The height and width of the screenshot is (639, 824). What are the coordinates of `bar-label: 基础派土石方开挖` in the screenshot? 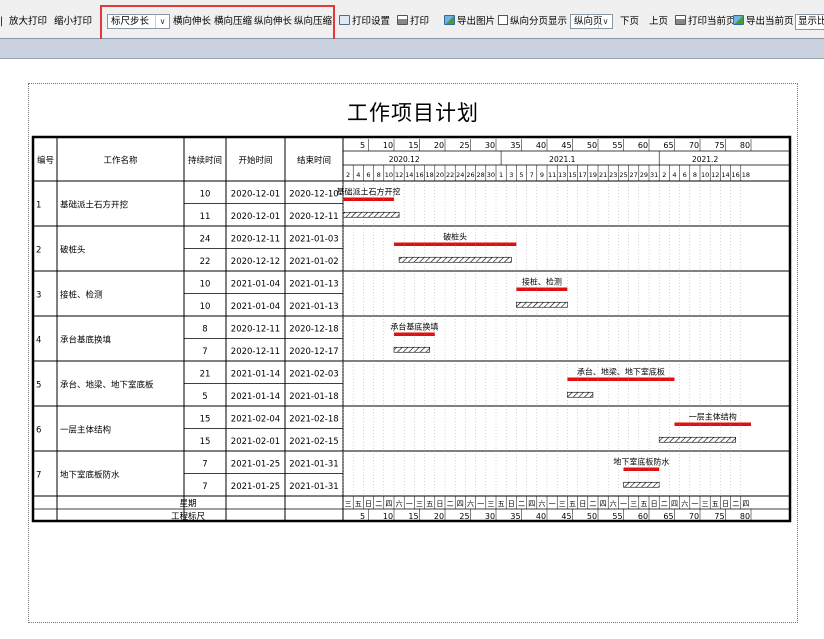 It's located at (369, 192).